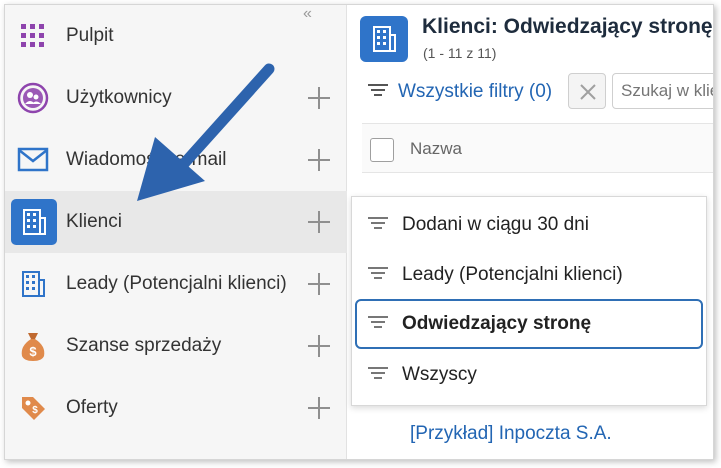  Describe the element at coordinates (537, 148) in the screenshot. I see `table-header: Nazwa` at that location.